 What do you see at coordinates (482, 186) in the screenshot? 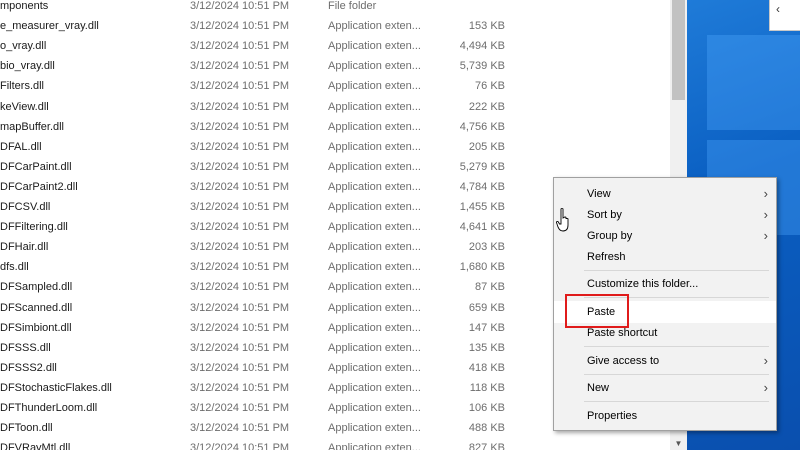
I see `file-size: 4,784 KB` at bounding box center [482, 186].